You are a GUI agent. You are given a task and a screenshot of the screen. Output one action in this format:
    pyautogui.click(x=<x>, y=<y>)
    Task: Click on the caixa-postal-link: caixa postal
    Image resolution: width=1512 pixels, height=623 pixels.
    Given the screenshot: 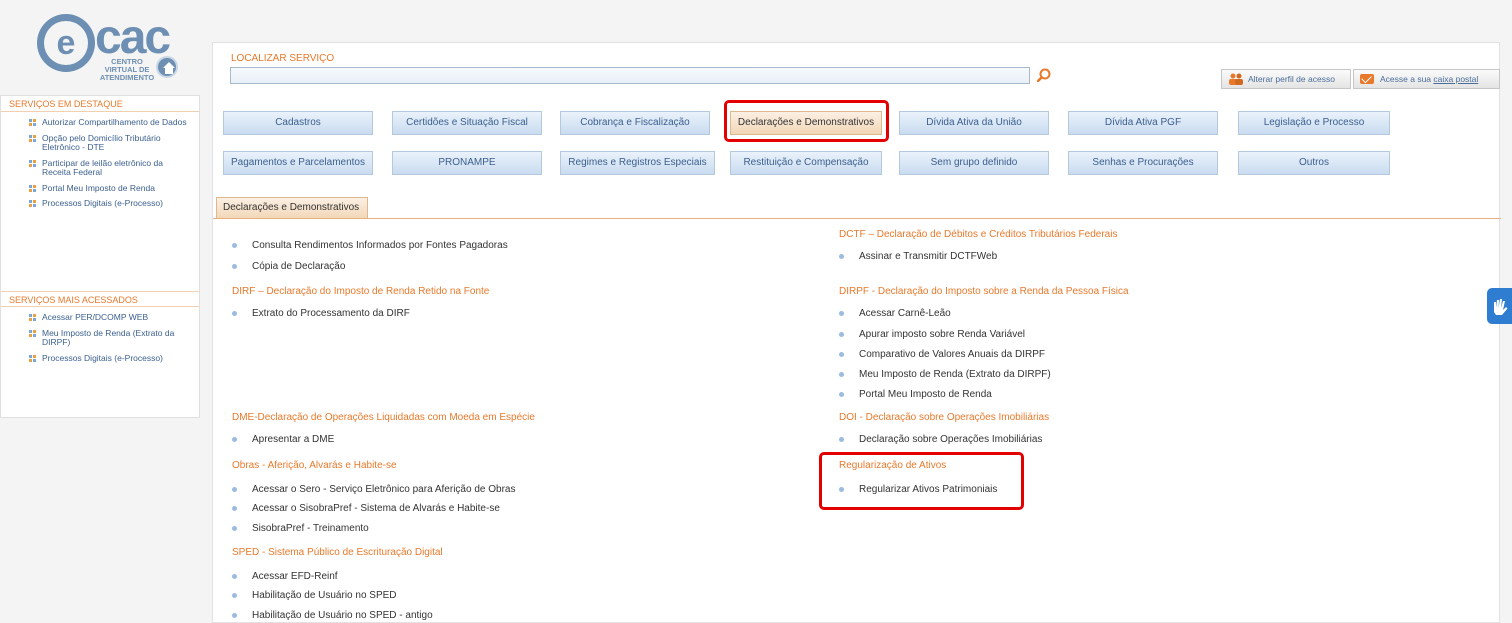 What is the action you would take?
    pyautogui.click(x=1455, y=79)
    